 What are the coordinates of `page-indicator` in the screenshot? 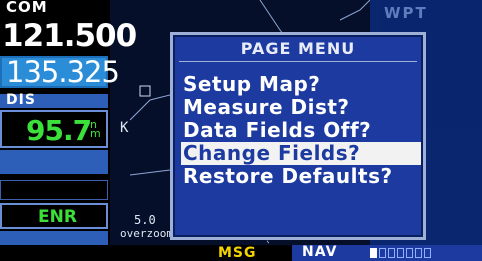 It's located at (400, 253).